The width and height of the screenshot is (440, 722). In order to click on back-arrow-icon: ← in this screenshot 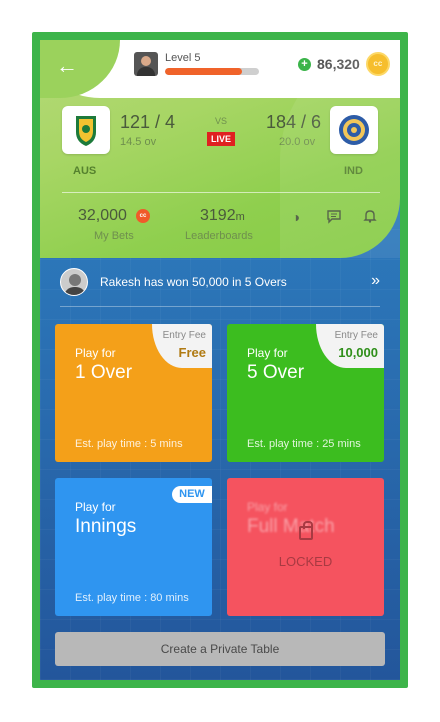, I will do `click(68, 66)`.